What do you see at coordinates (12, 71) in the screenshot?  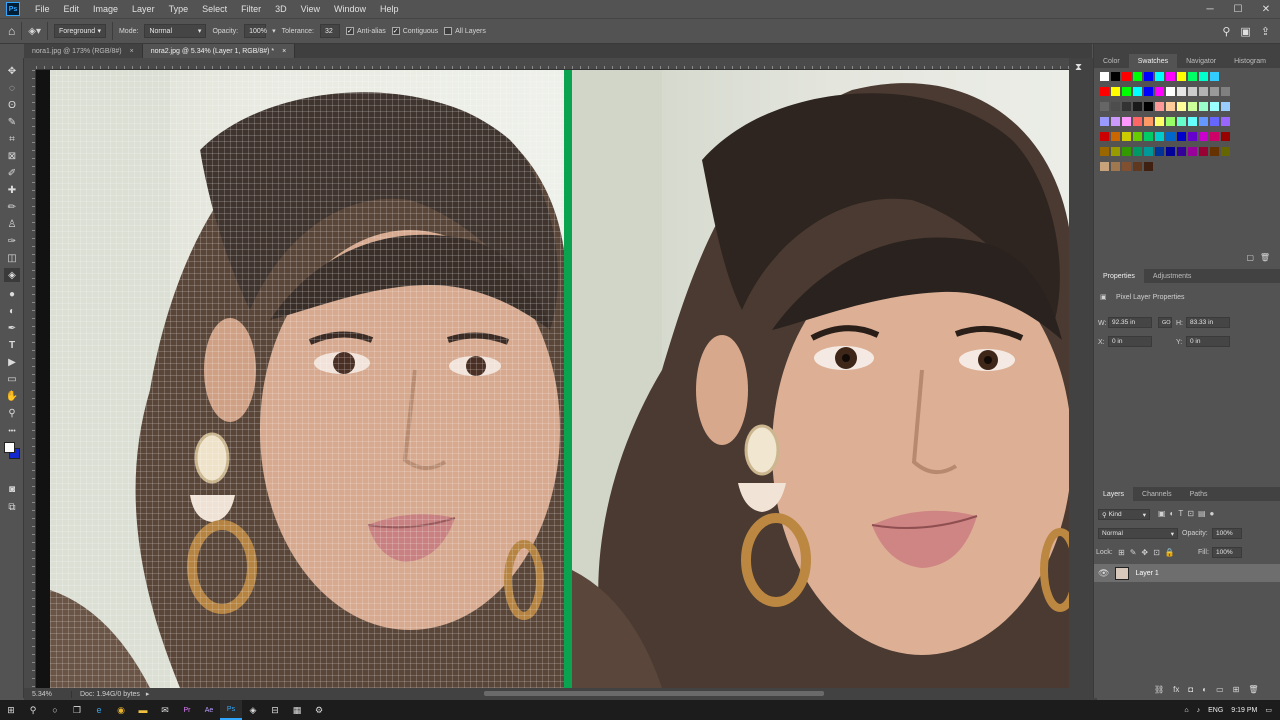 I see `move-icon: ✥` at bounding box center [12, 71].